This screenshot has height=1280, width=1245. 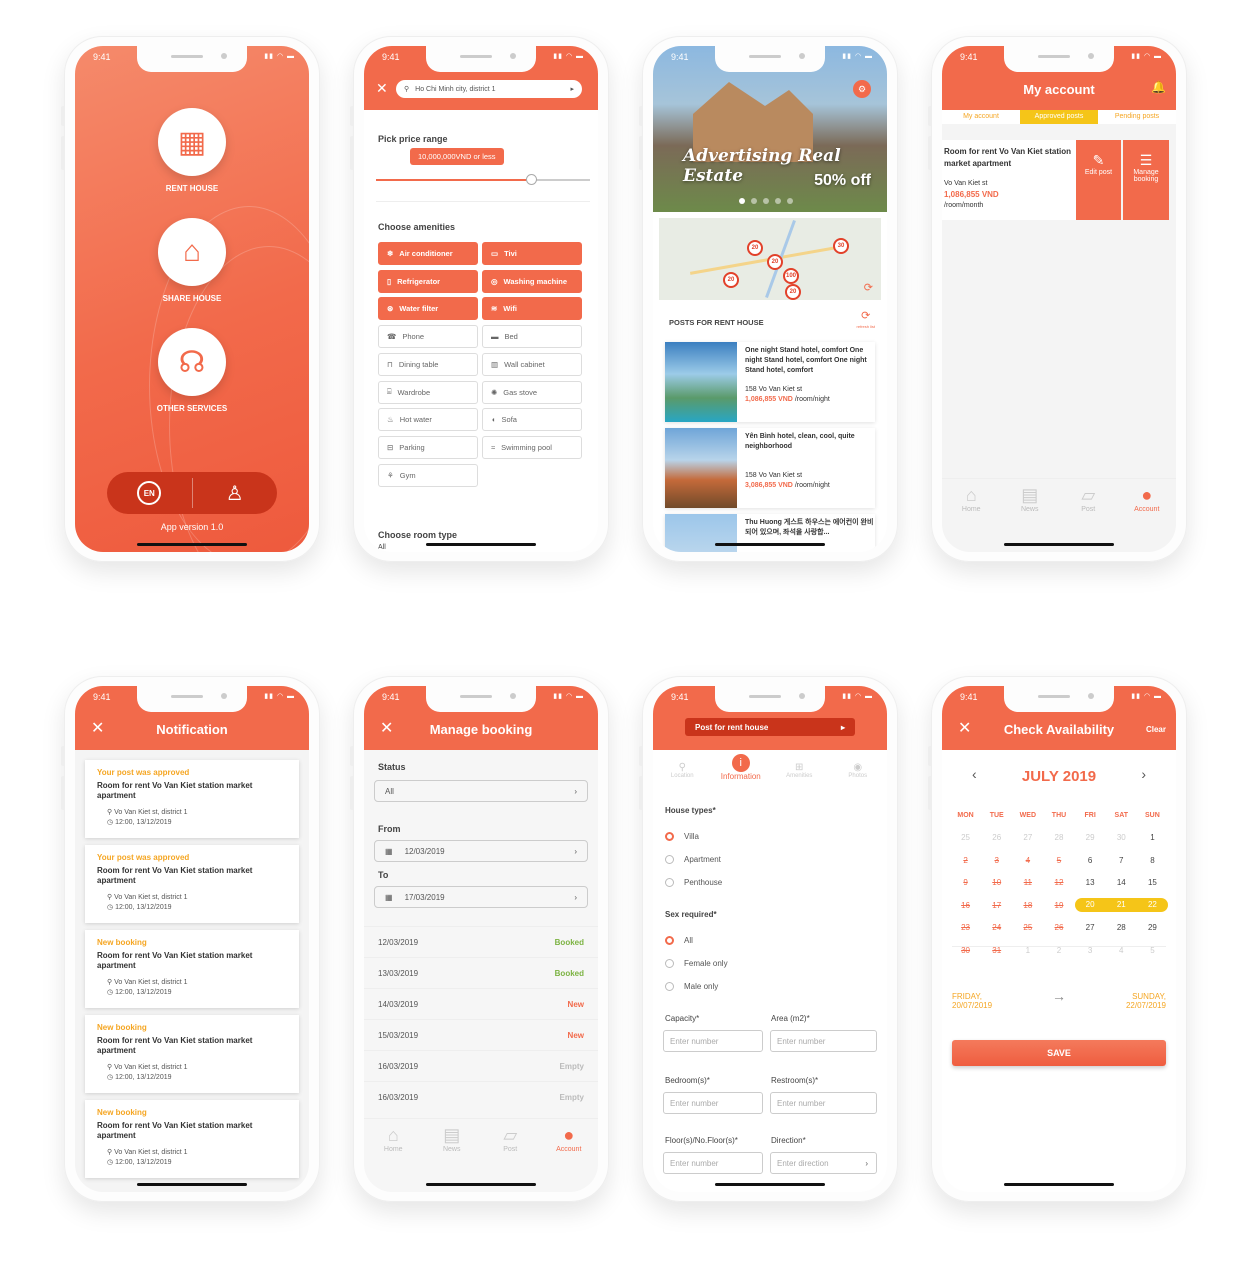 What do you see at coordinates (1143, 774) in the screenshot?
I see `next-month-icon: ›` at bounding box center [1143, 774].